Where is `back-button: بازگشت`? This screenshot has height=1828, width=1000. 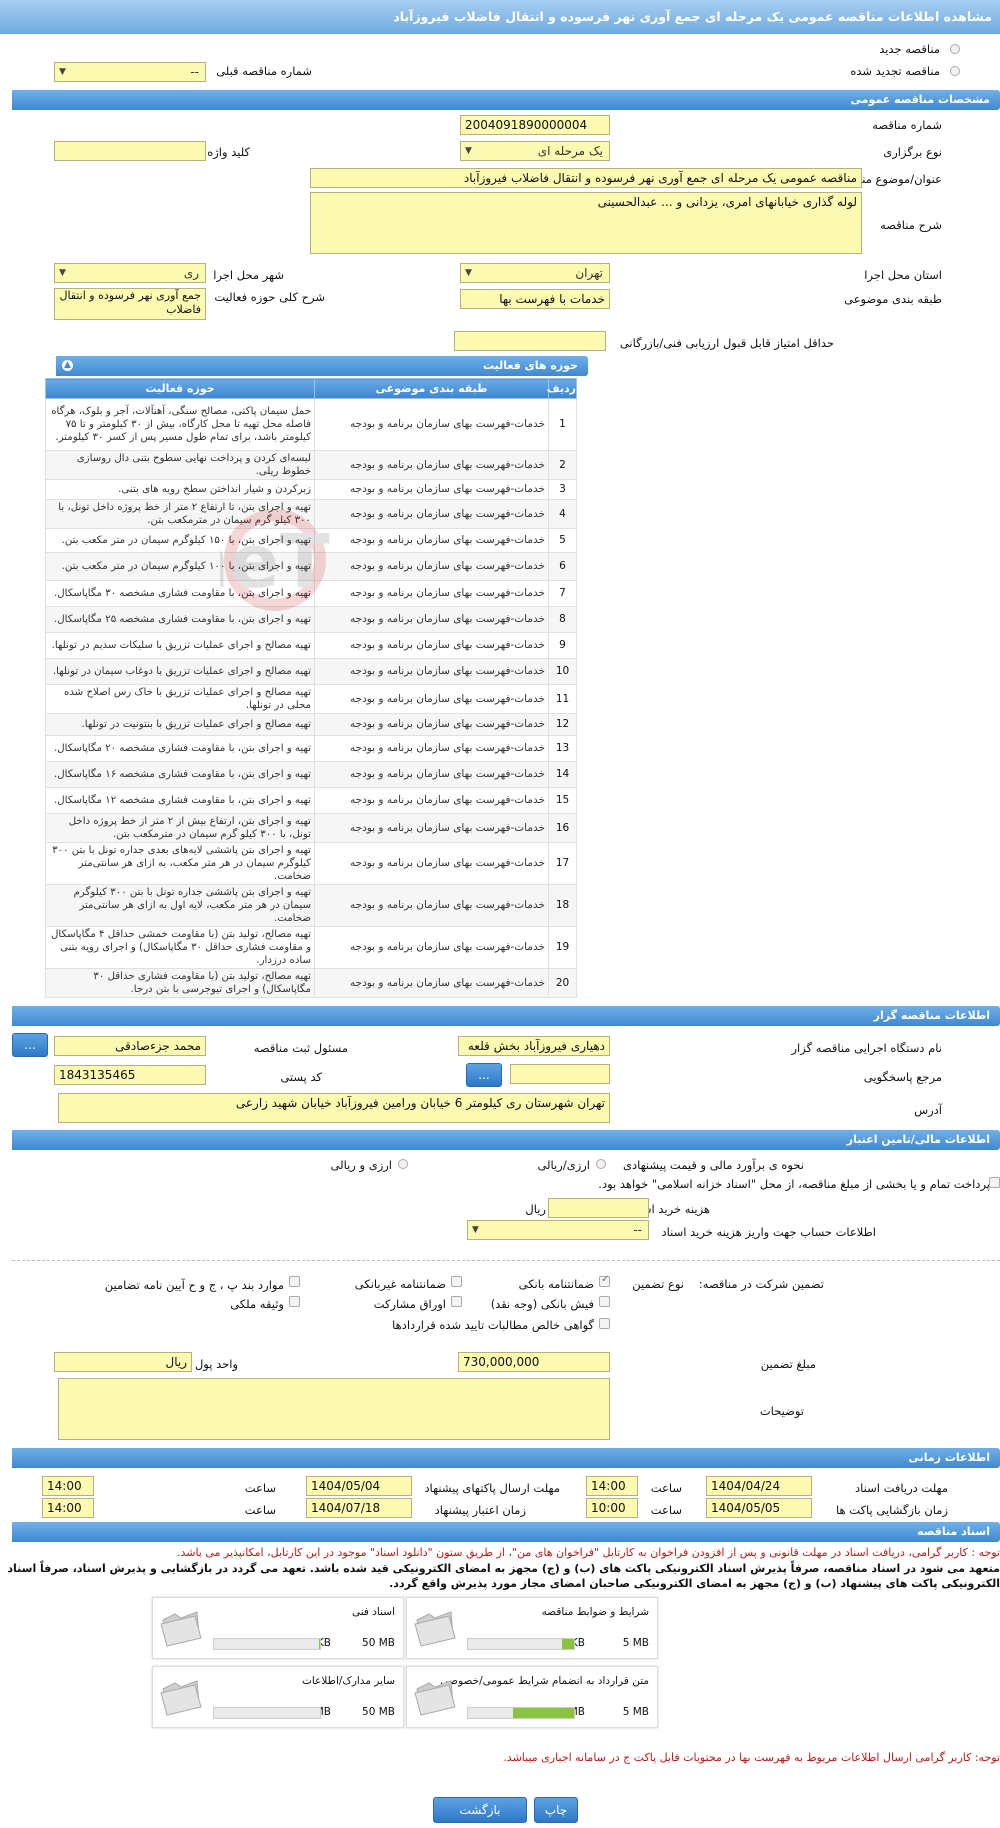
back-button: بازگشت is located at coordinates (480, 1810).